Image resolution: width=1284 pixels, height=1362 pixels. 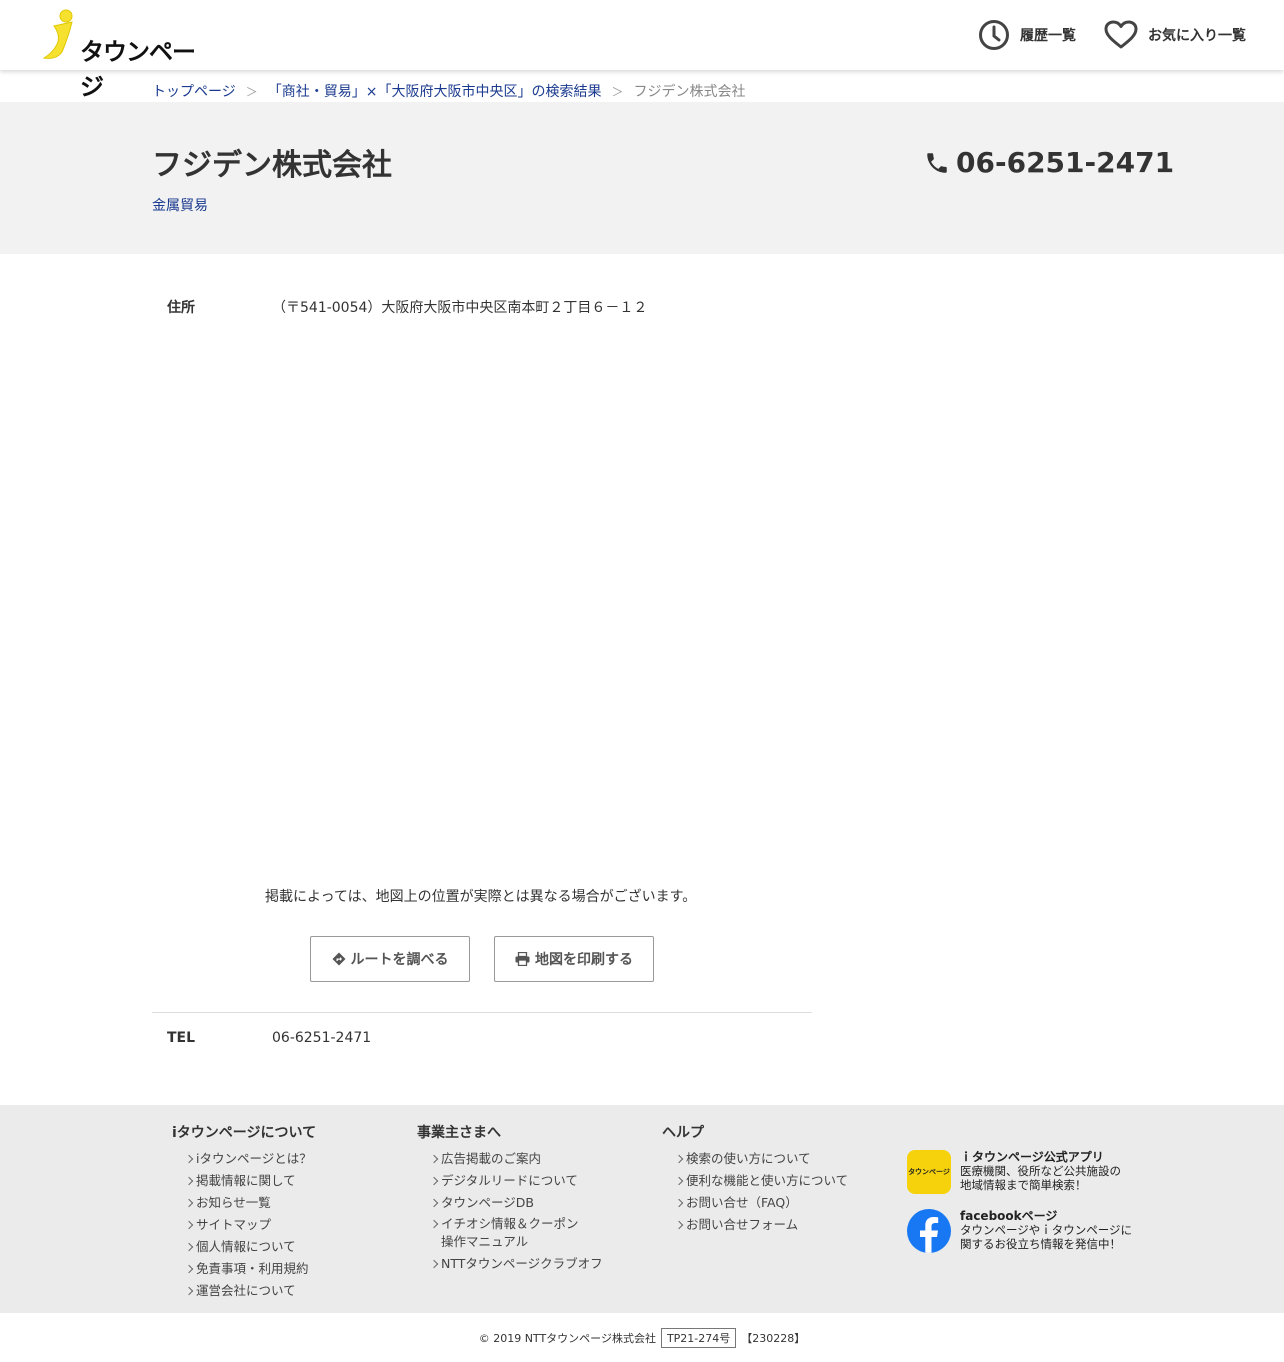 What do you see at coordinates (642, 50) in the screenshot?
I see `site-header: タウンページ 履歴一覧 お気に入り一覧` at bounding box center [642, 50].